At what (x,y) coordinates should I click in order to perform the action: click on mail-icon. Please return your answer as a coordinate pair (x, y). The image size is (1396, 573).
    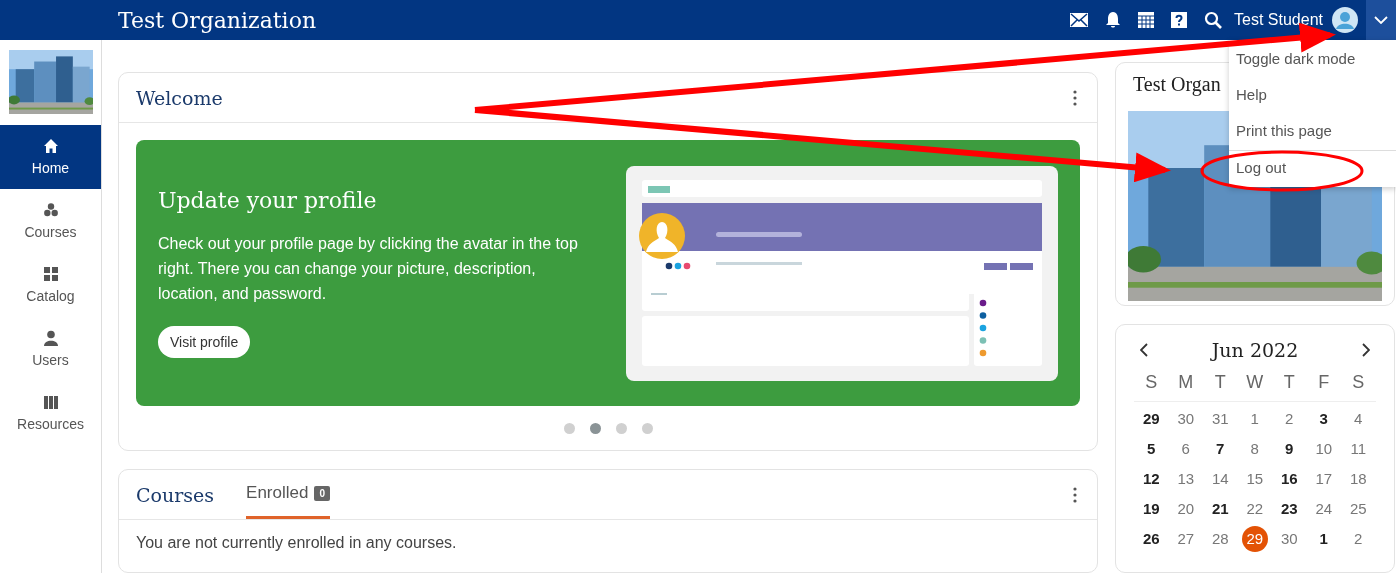
    Looking at the image, I should click on (1079, 20).